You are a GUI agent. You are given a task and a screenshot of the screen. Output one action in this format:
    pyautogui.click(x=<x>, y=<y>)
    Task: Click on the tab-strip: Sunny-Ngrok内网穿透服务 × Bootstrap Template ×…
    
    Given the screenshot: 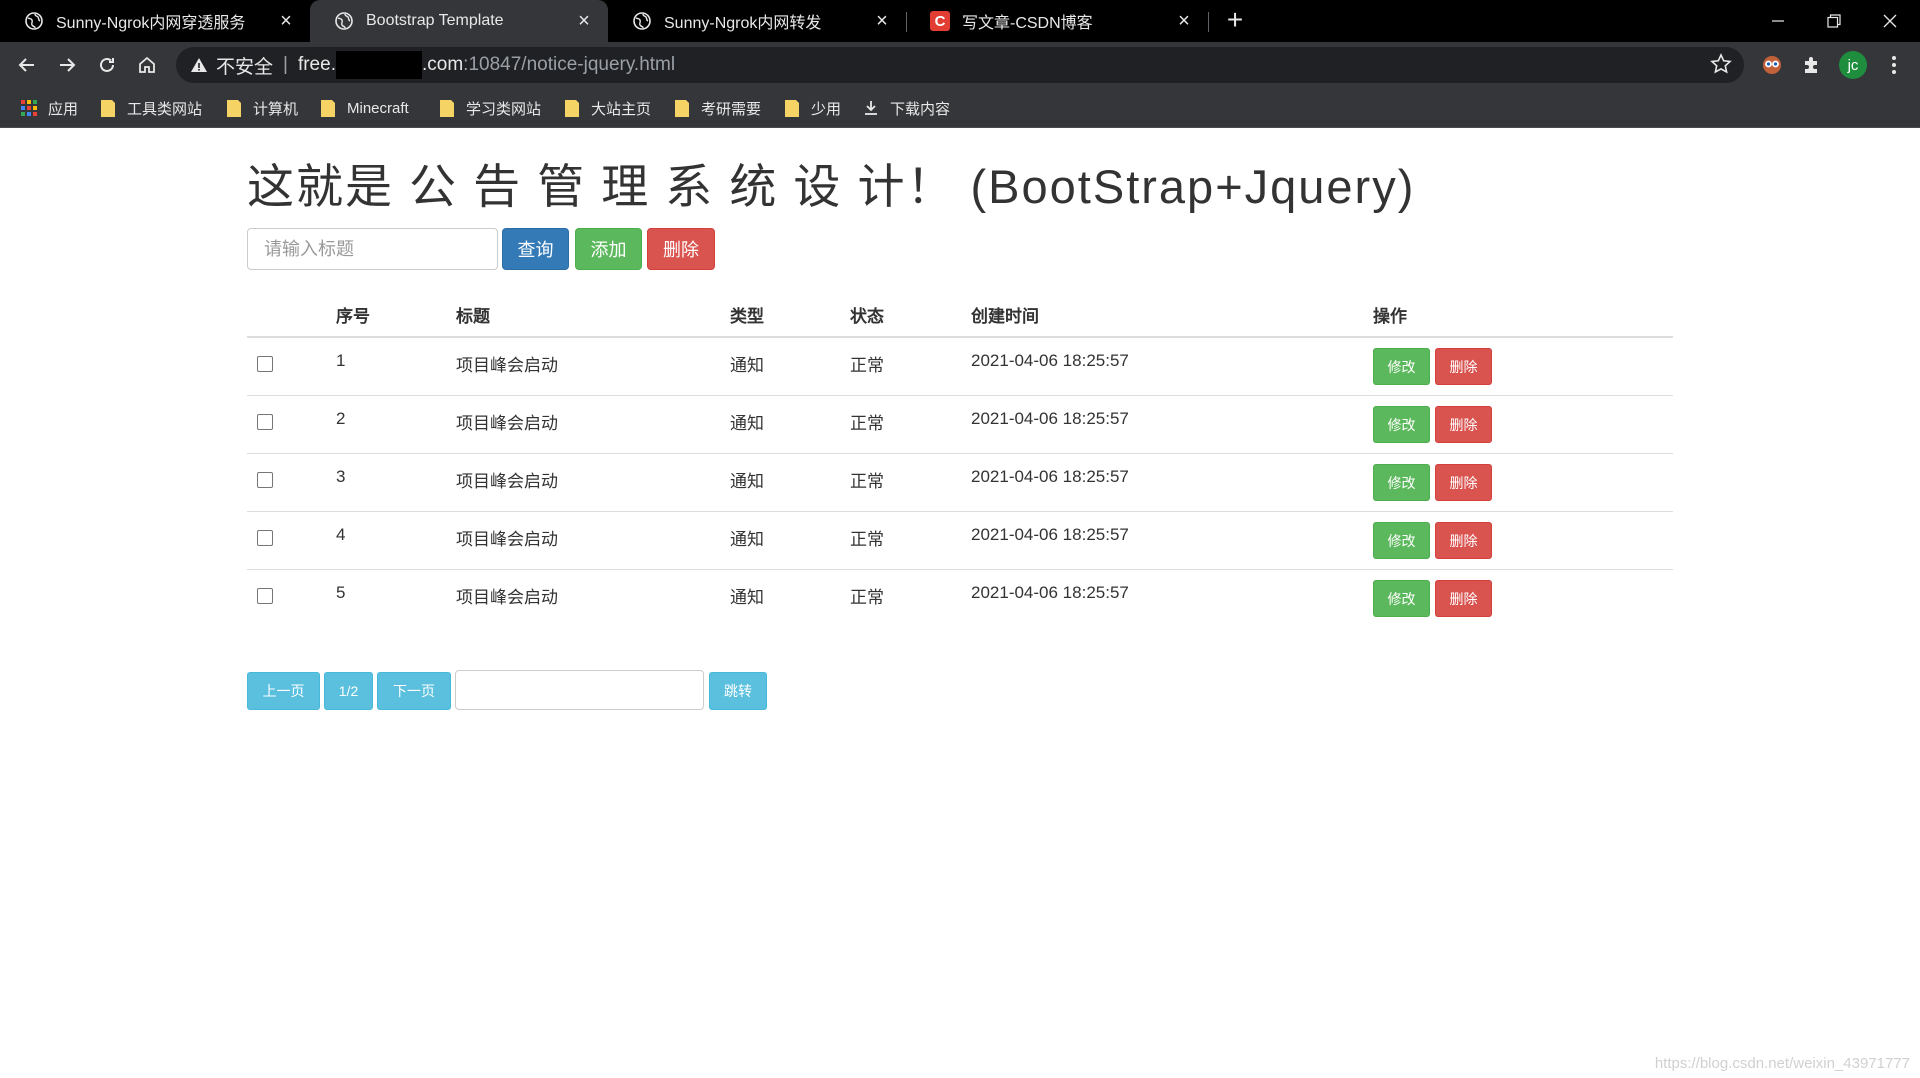 What is the action you would take?
    pyautogui.click(x=960, y=21)
    